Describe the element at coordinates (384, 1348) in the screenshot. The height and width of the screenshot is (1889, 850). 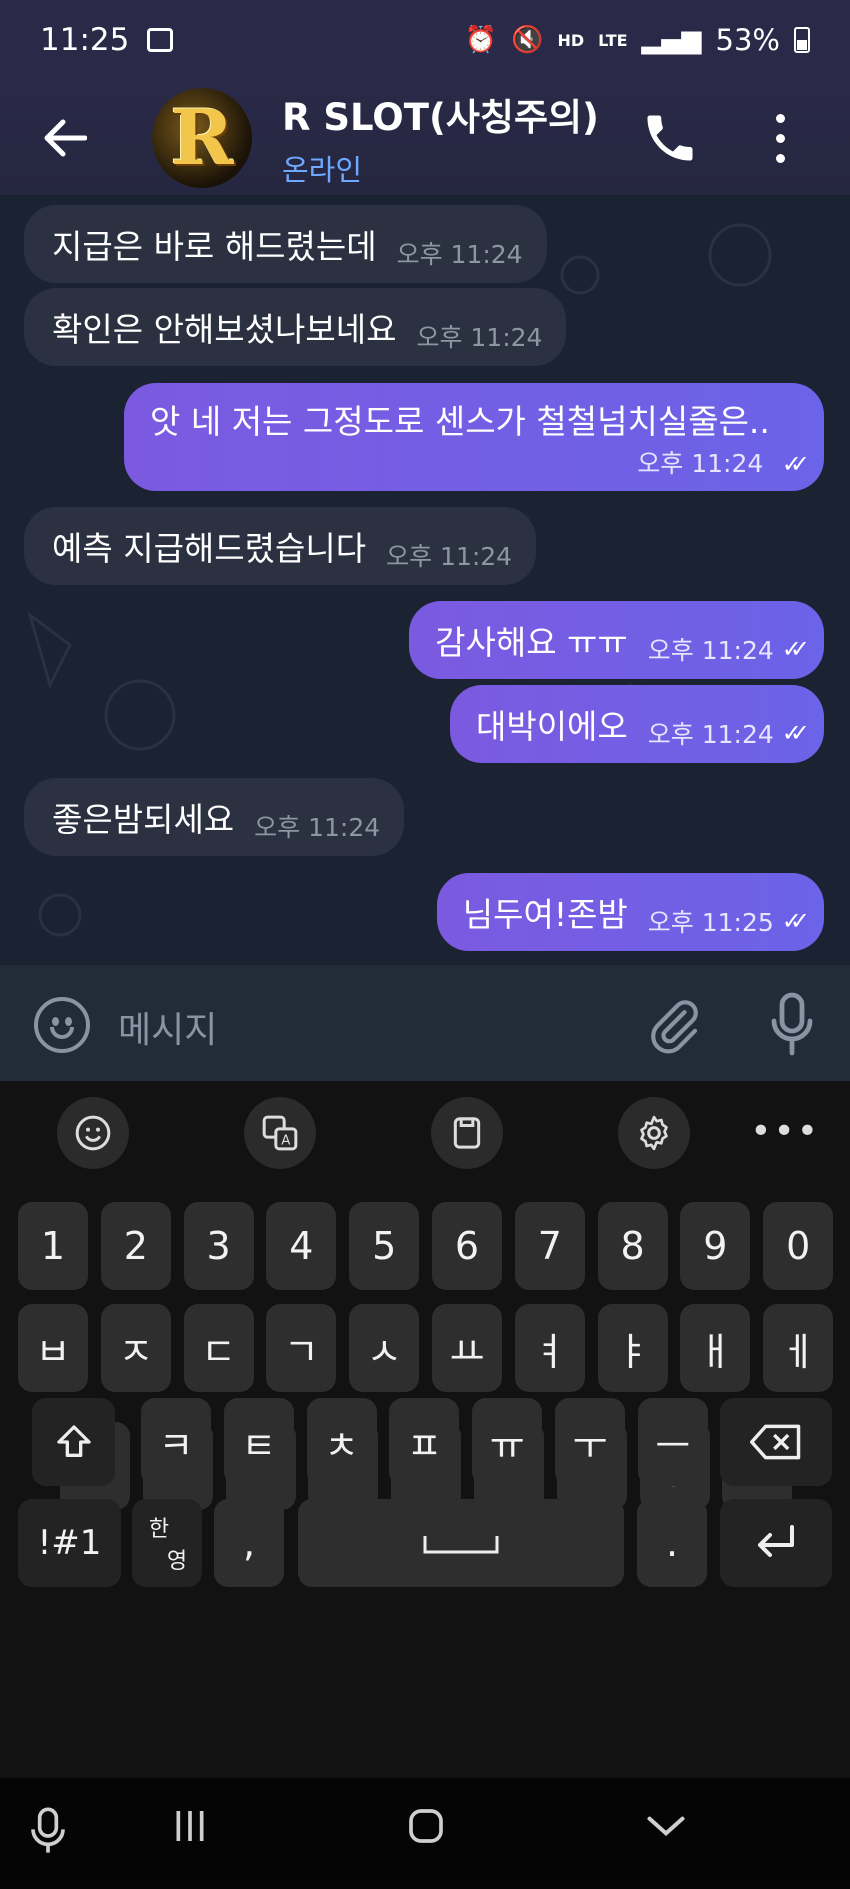
I see `key-5: ㅅ` at that location.